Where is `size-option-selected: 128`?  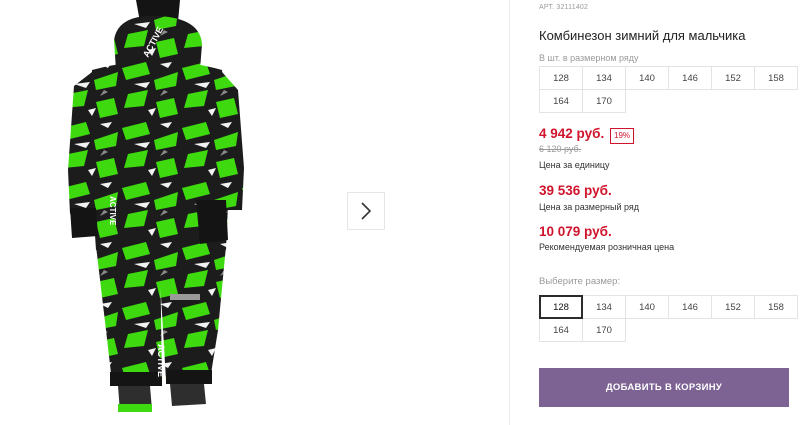 size-option-selected: 128 is located at coordinates (561, 307).